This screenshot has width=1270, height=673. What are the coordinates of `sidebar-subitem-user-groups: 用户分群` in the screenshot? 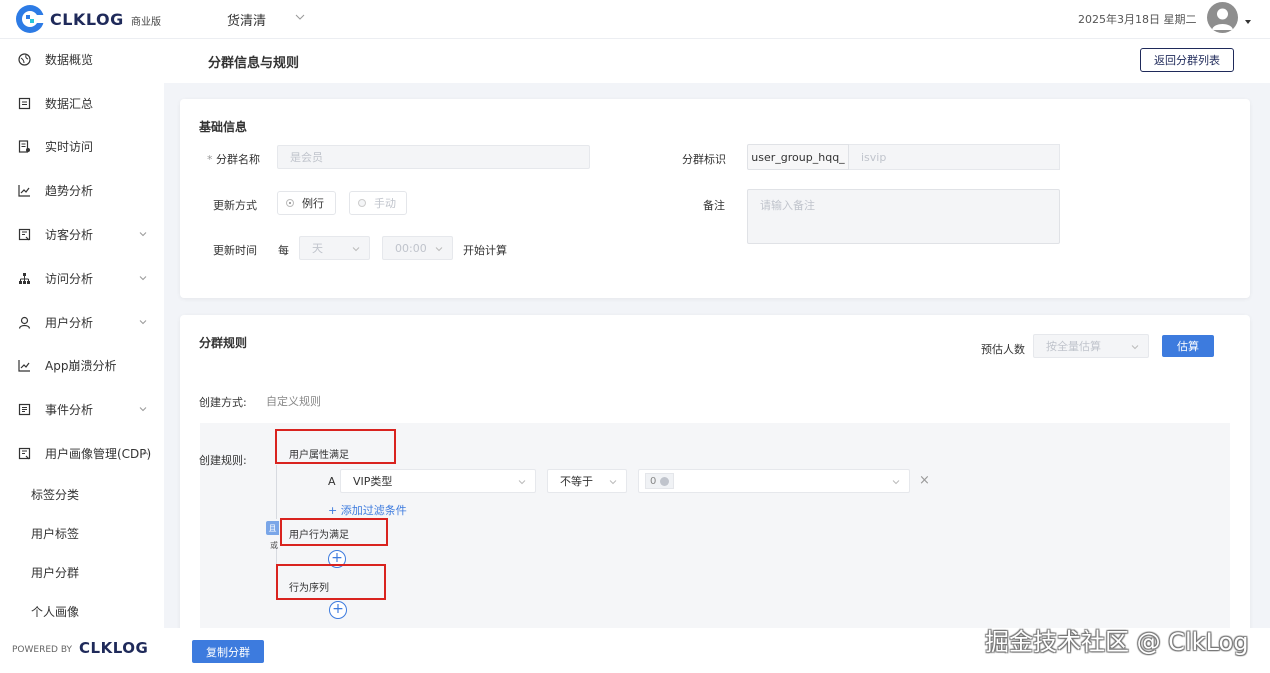 It's located at (82, 572).